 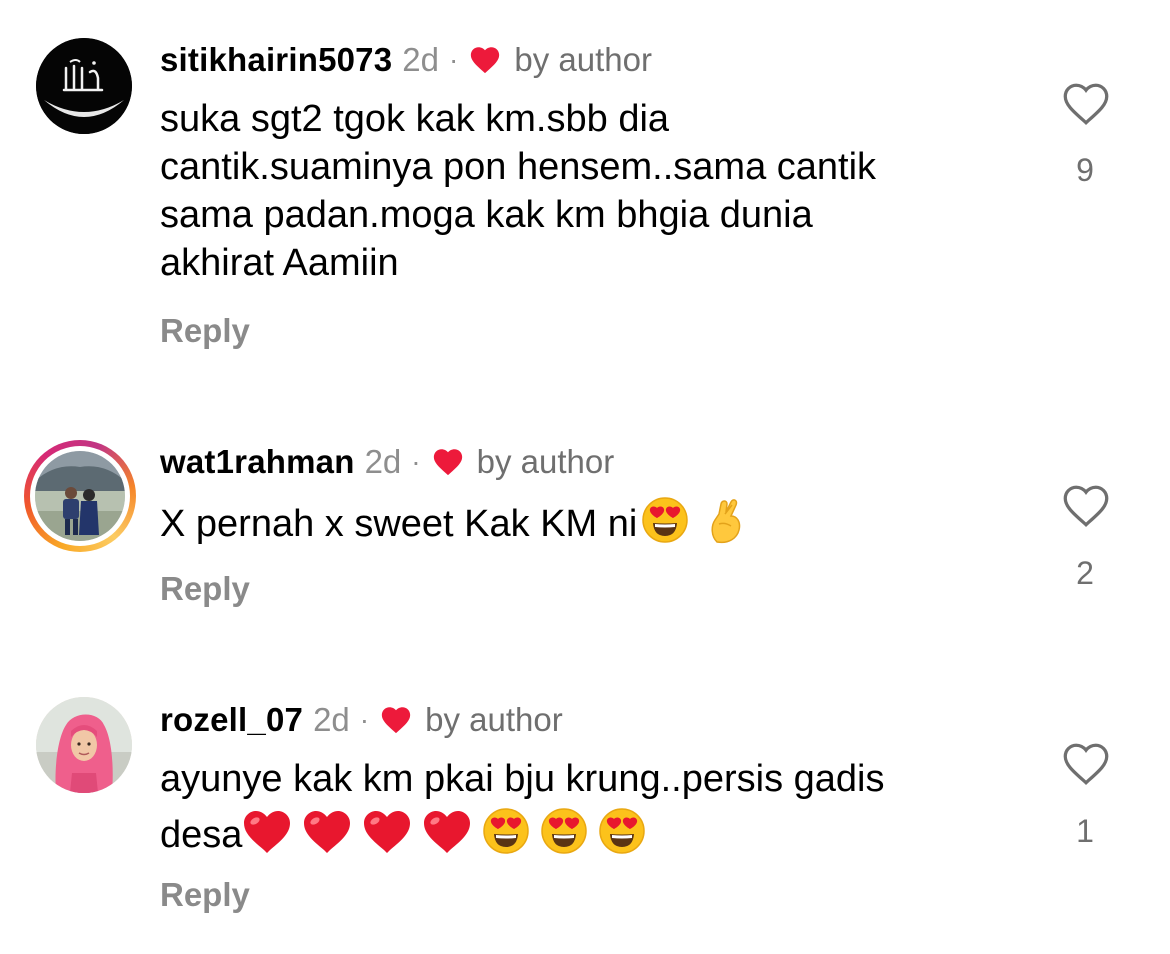 I want to click on comment-text: X pernah x sweet Kak KM ni, so click(x=590, y=522).